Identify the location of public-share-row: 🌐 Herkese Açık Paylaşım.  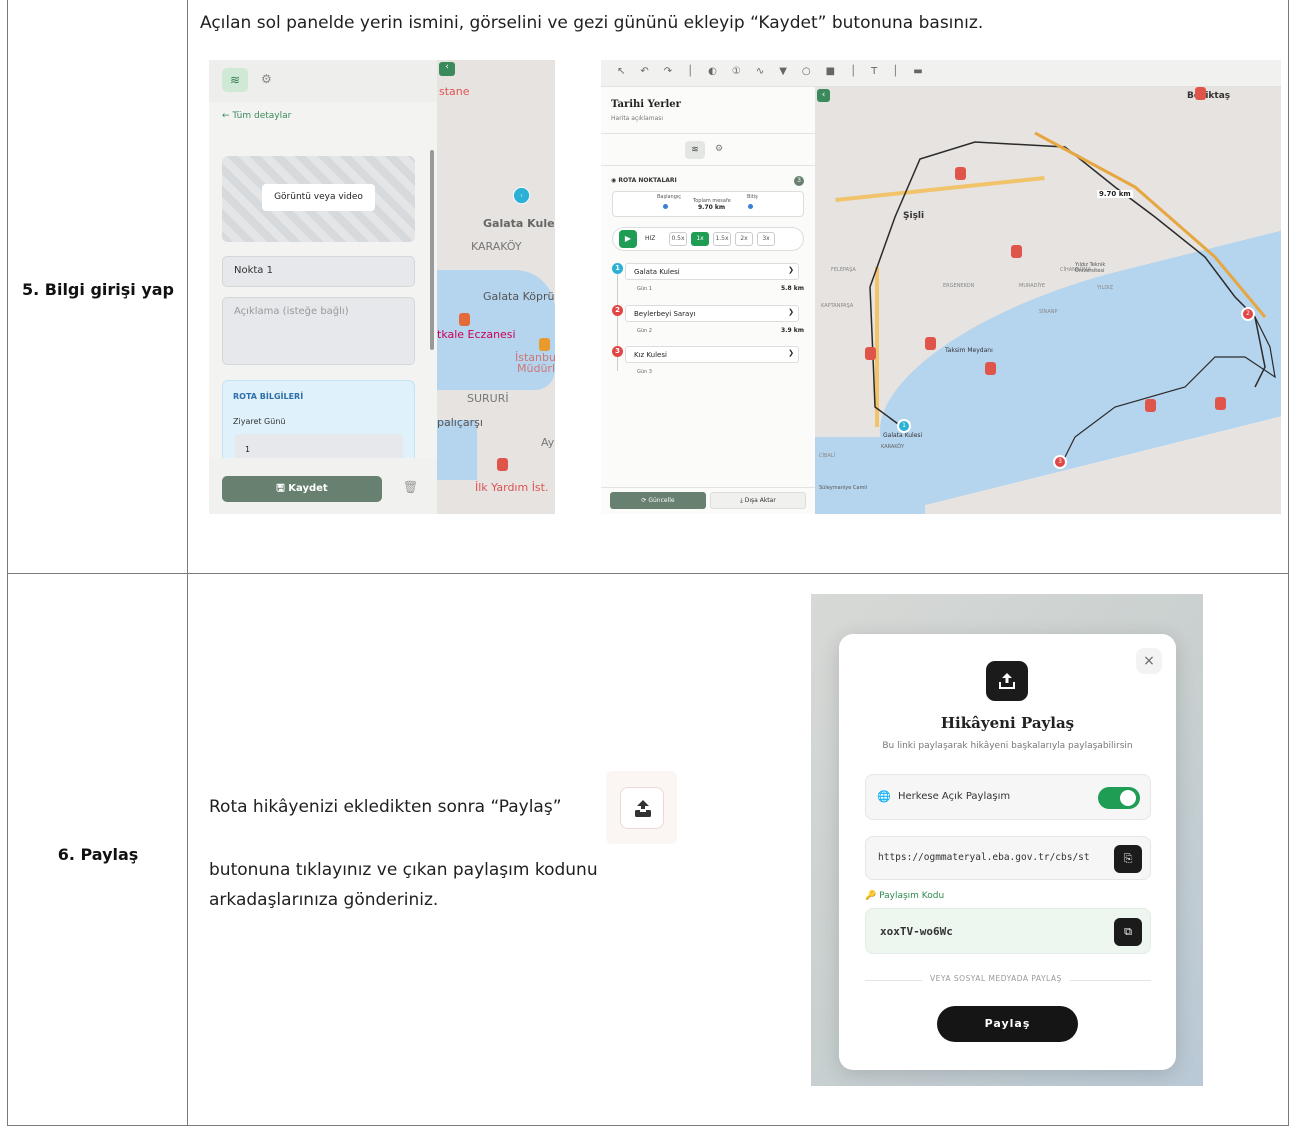
(1008, 797).